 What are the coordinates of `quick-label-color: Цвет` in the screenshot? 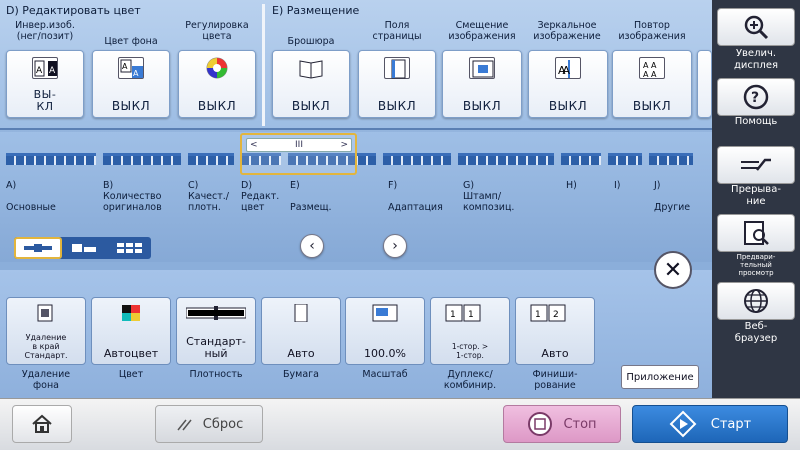 It's located at (131, 374).